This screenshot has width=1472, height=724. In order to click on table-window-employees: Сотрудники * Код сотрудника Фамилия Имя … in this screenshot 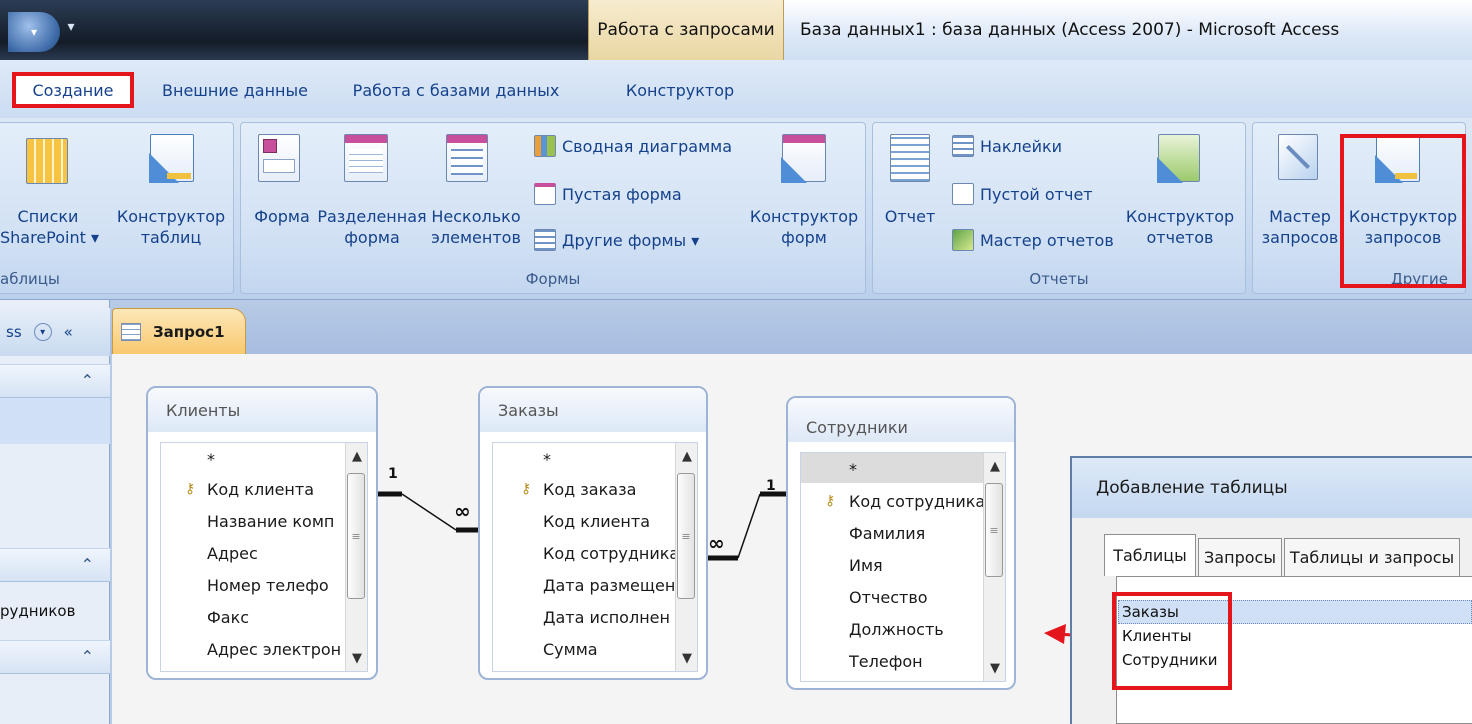, I will do `click(901, 543)`.